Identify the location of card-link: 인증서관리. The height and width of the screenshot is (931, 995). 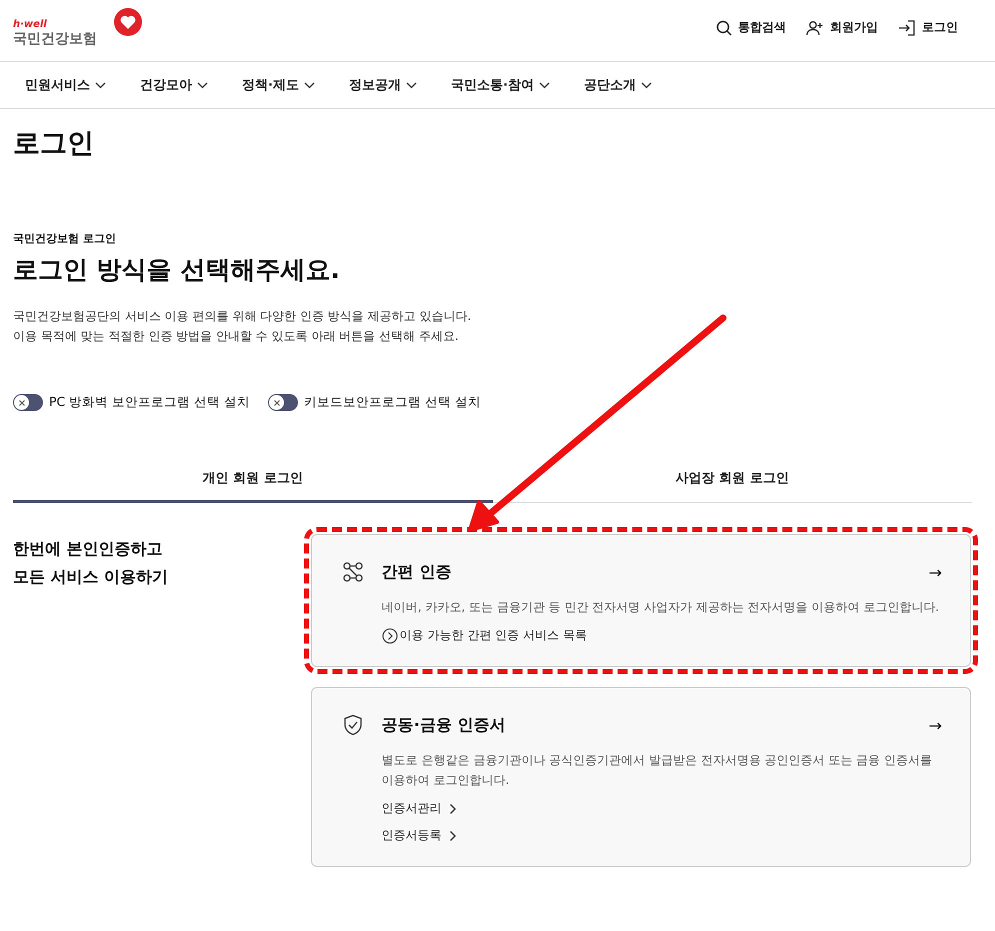
(420, 808).